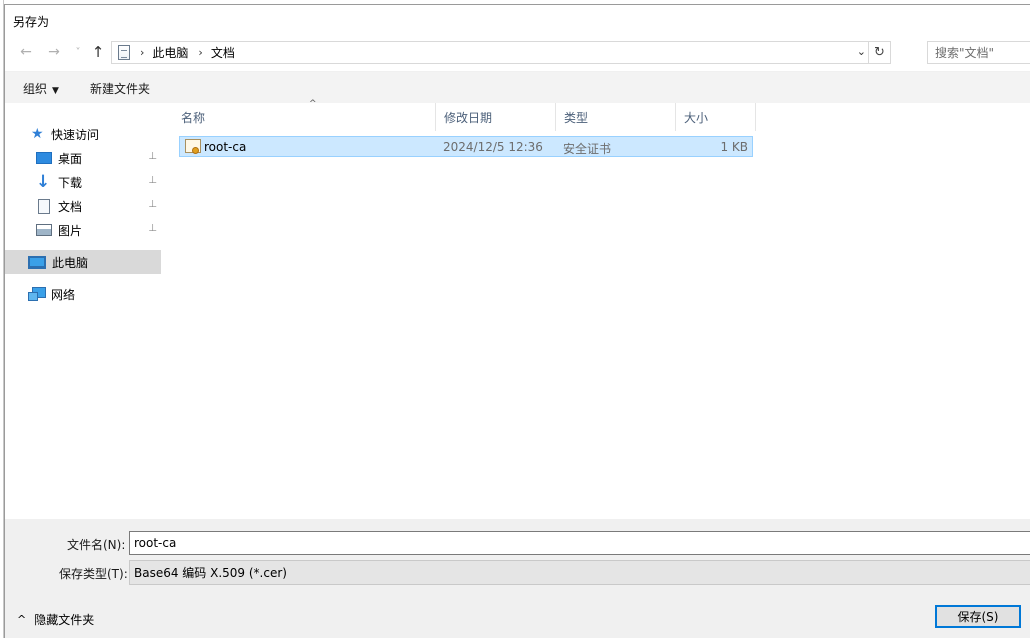  I want to click on sidebar-item-label: 下载, so click(70, 182).